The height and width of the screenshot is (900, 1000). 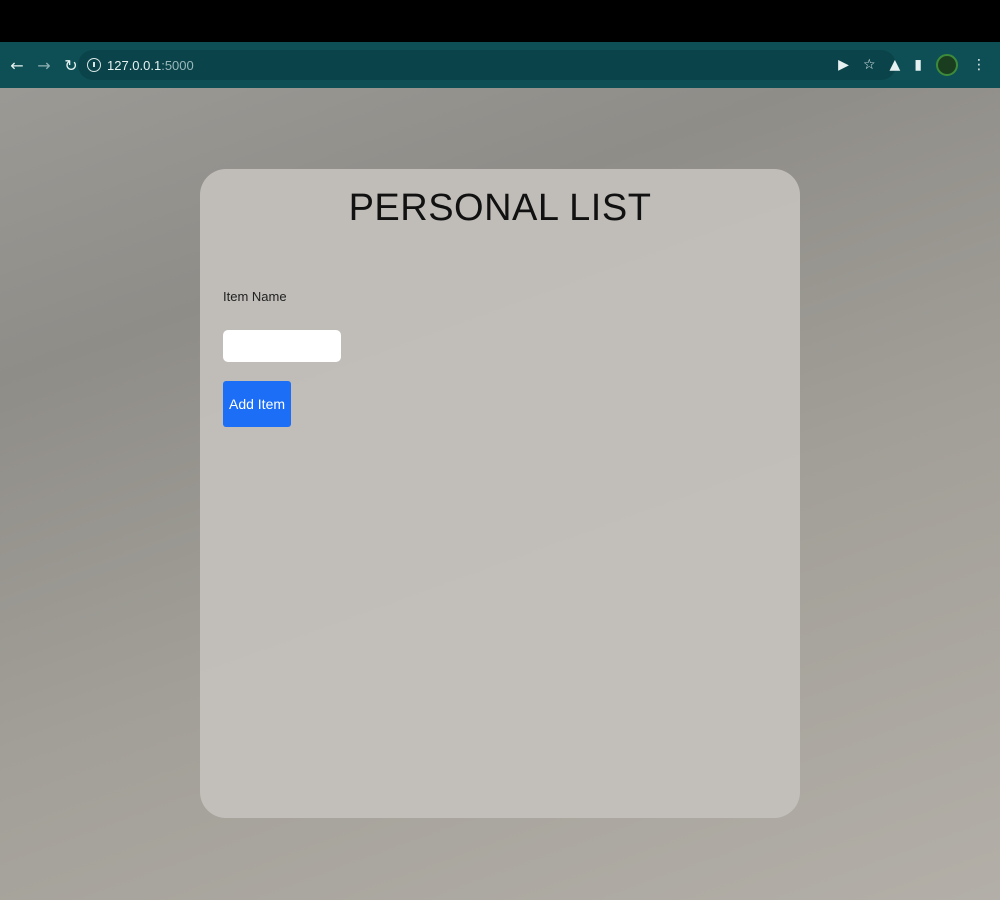 I want to click on extensions-icon: ▲, so click(x=895, y=65).